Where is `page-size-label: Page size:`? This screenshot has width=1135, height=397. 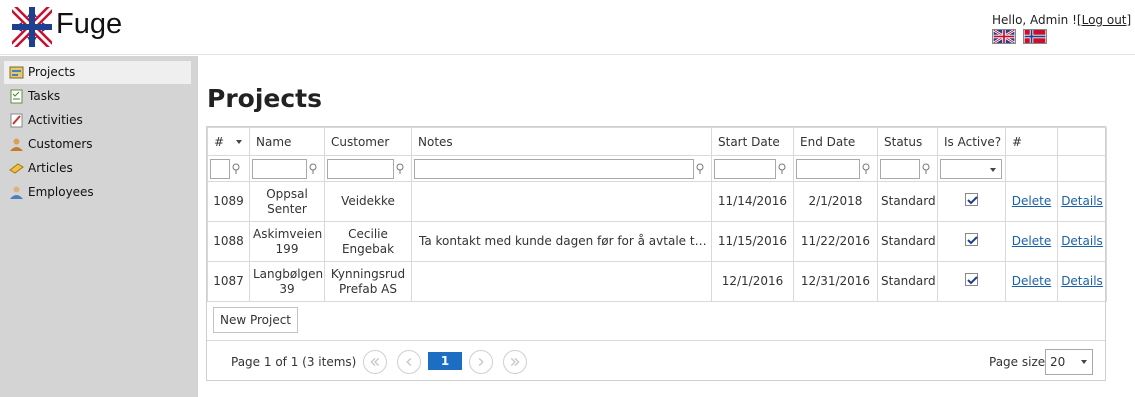 page-size-label: Page size: is located at coordinates (1019, 362).